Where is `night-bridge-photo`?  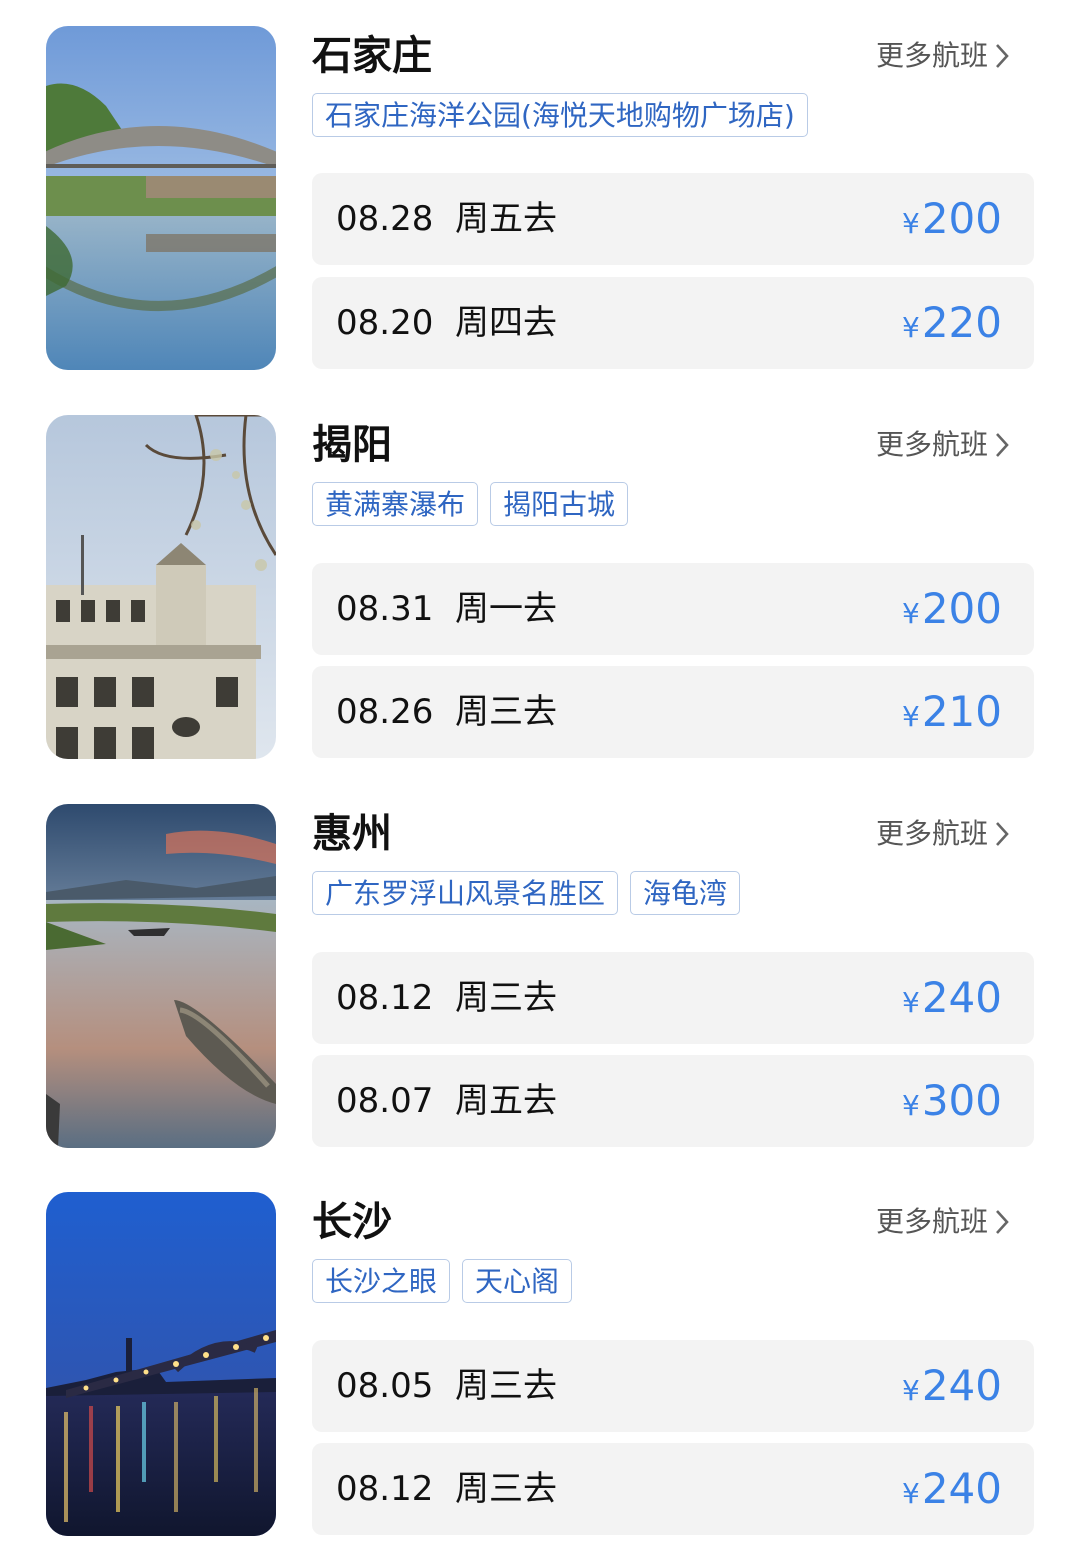
night-bridge-photo is located at coordinates (161, 1364).